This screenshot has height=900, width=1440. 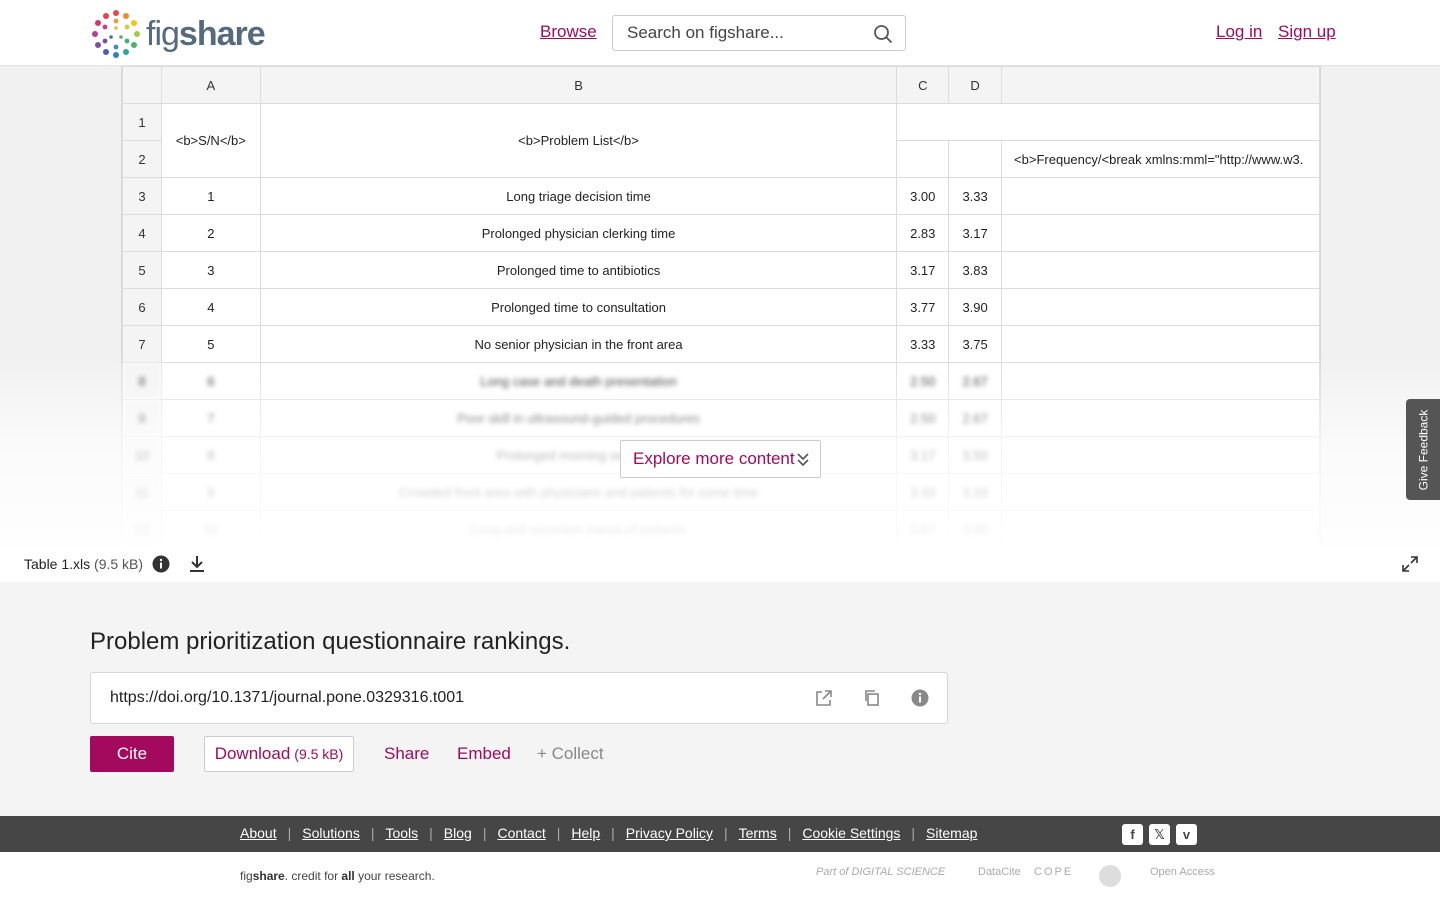 I want to click on datacite-logo: DataCite, so click(x=999, y=872).